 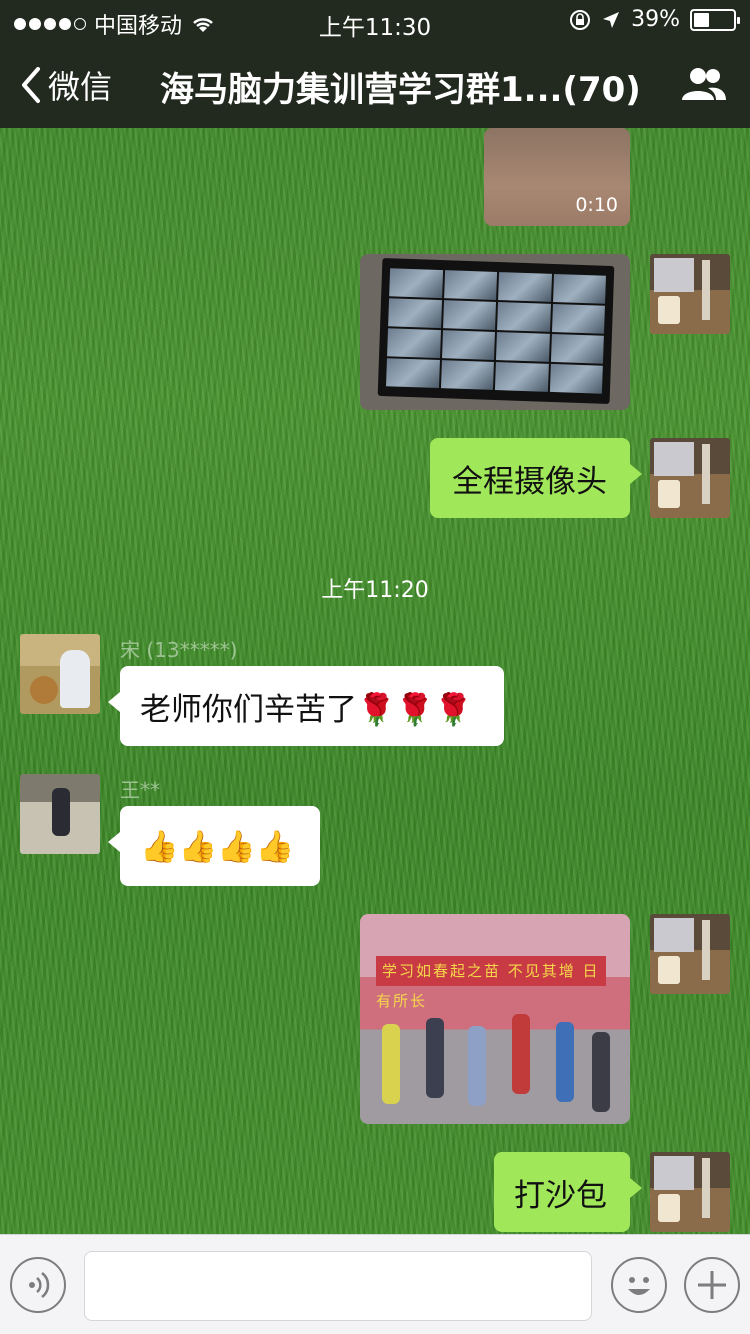 I want to click on status-right: 39%, so click(x=654, y=19).